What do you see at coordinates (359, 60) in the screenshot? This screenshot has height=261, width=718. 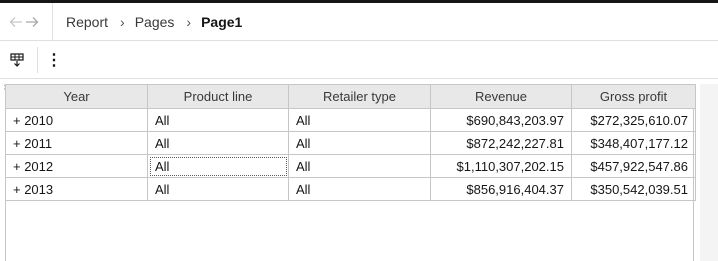 I see `toolbar: ⋮` at bounding box center [359, 60].